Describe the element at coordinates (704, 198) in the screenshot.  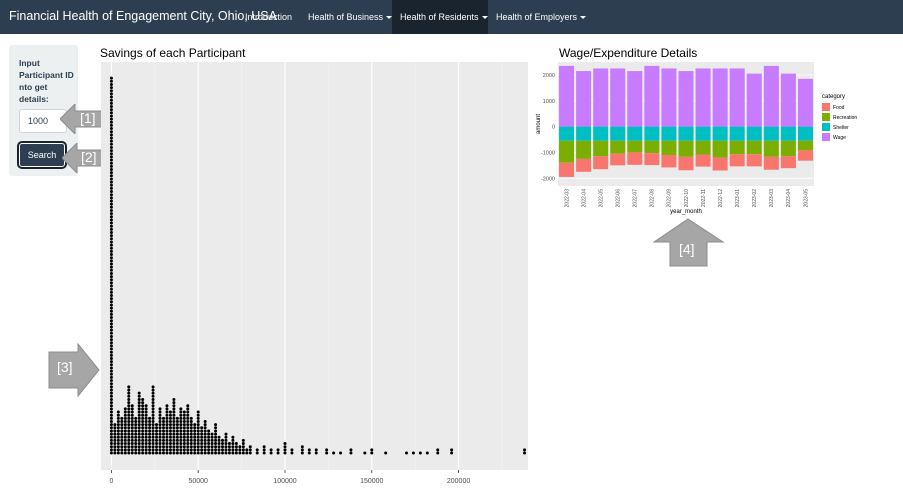
I see `x-tick-label: 2022-11` at that location.